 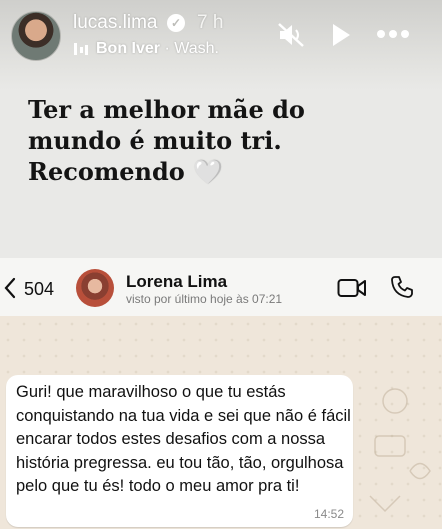 I want to click on last-seen: visto por último hoje às 07:21, so click(x=204, y=299).